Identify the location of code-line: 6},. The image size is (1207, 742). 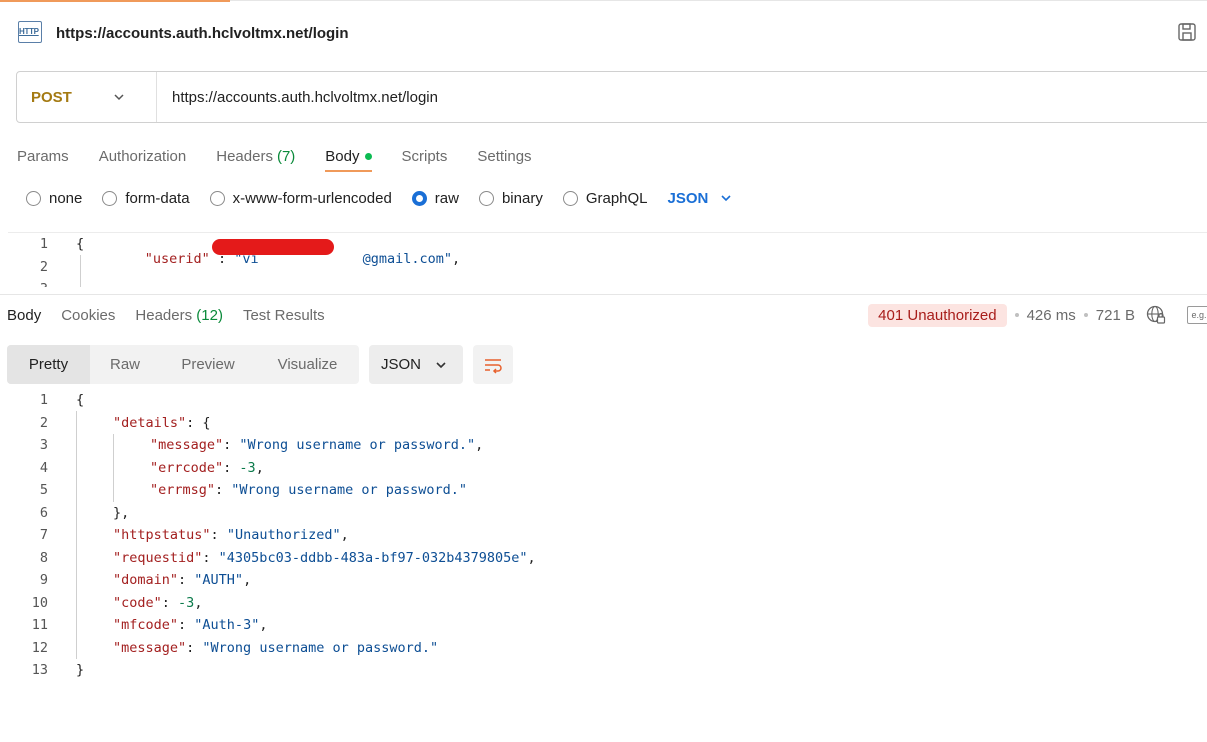
(603, 513).